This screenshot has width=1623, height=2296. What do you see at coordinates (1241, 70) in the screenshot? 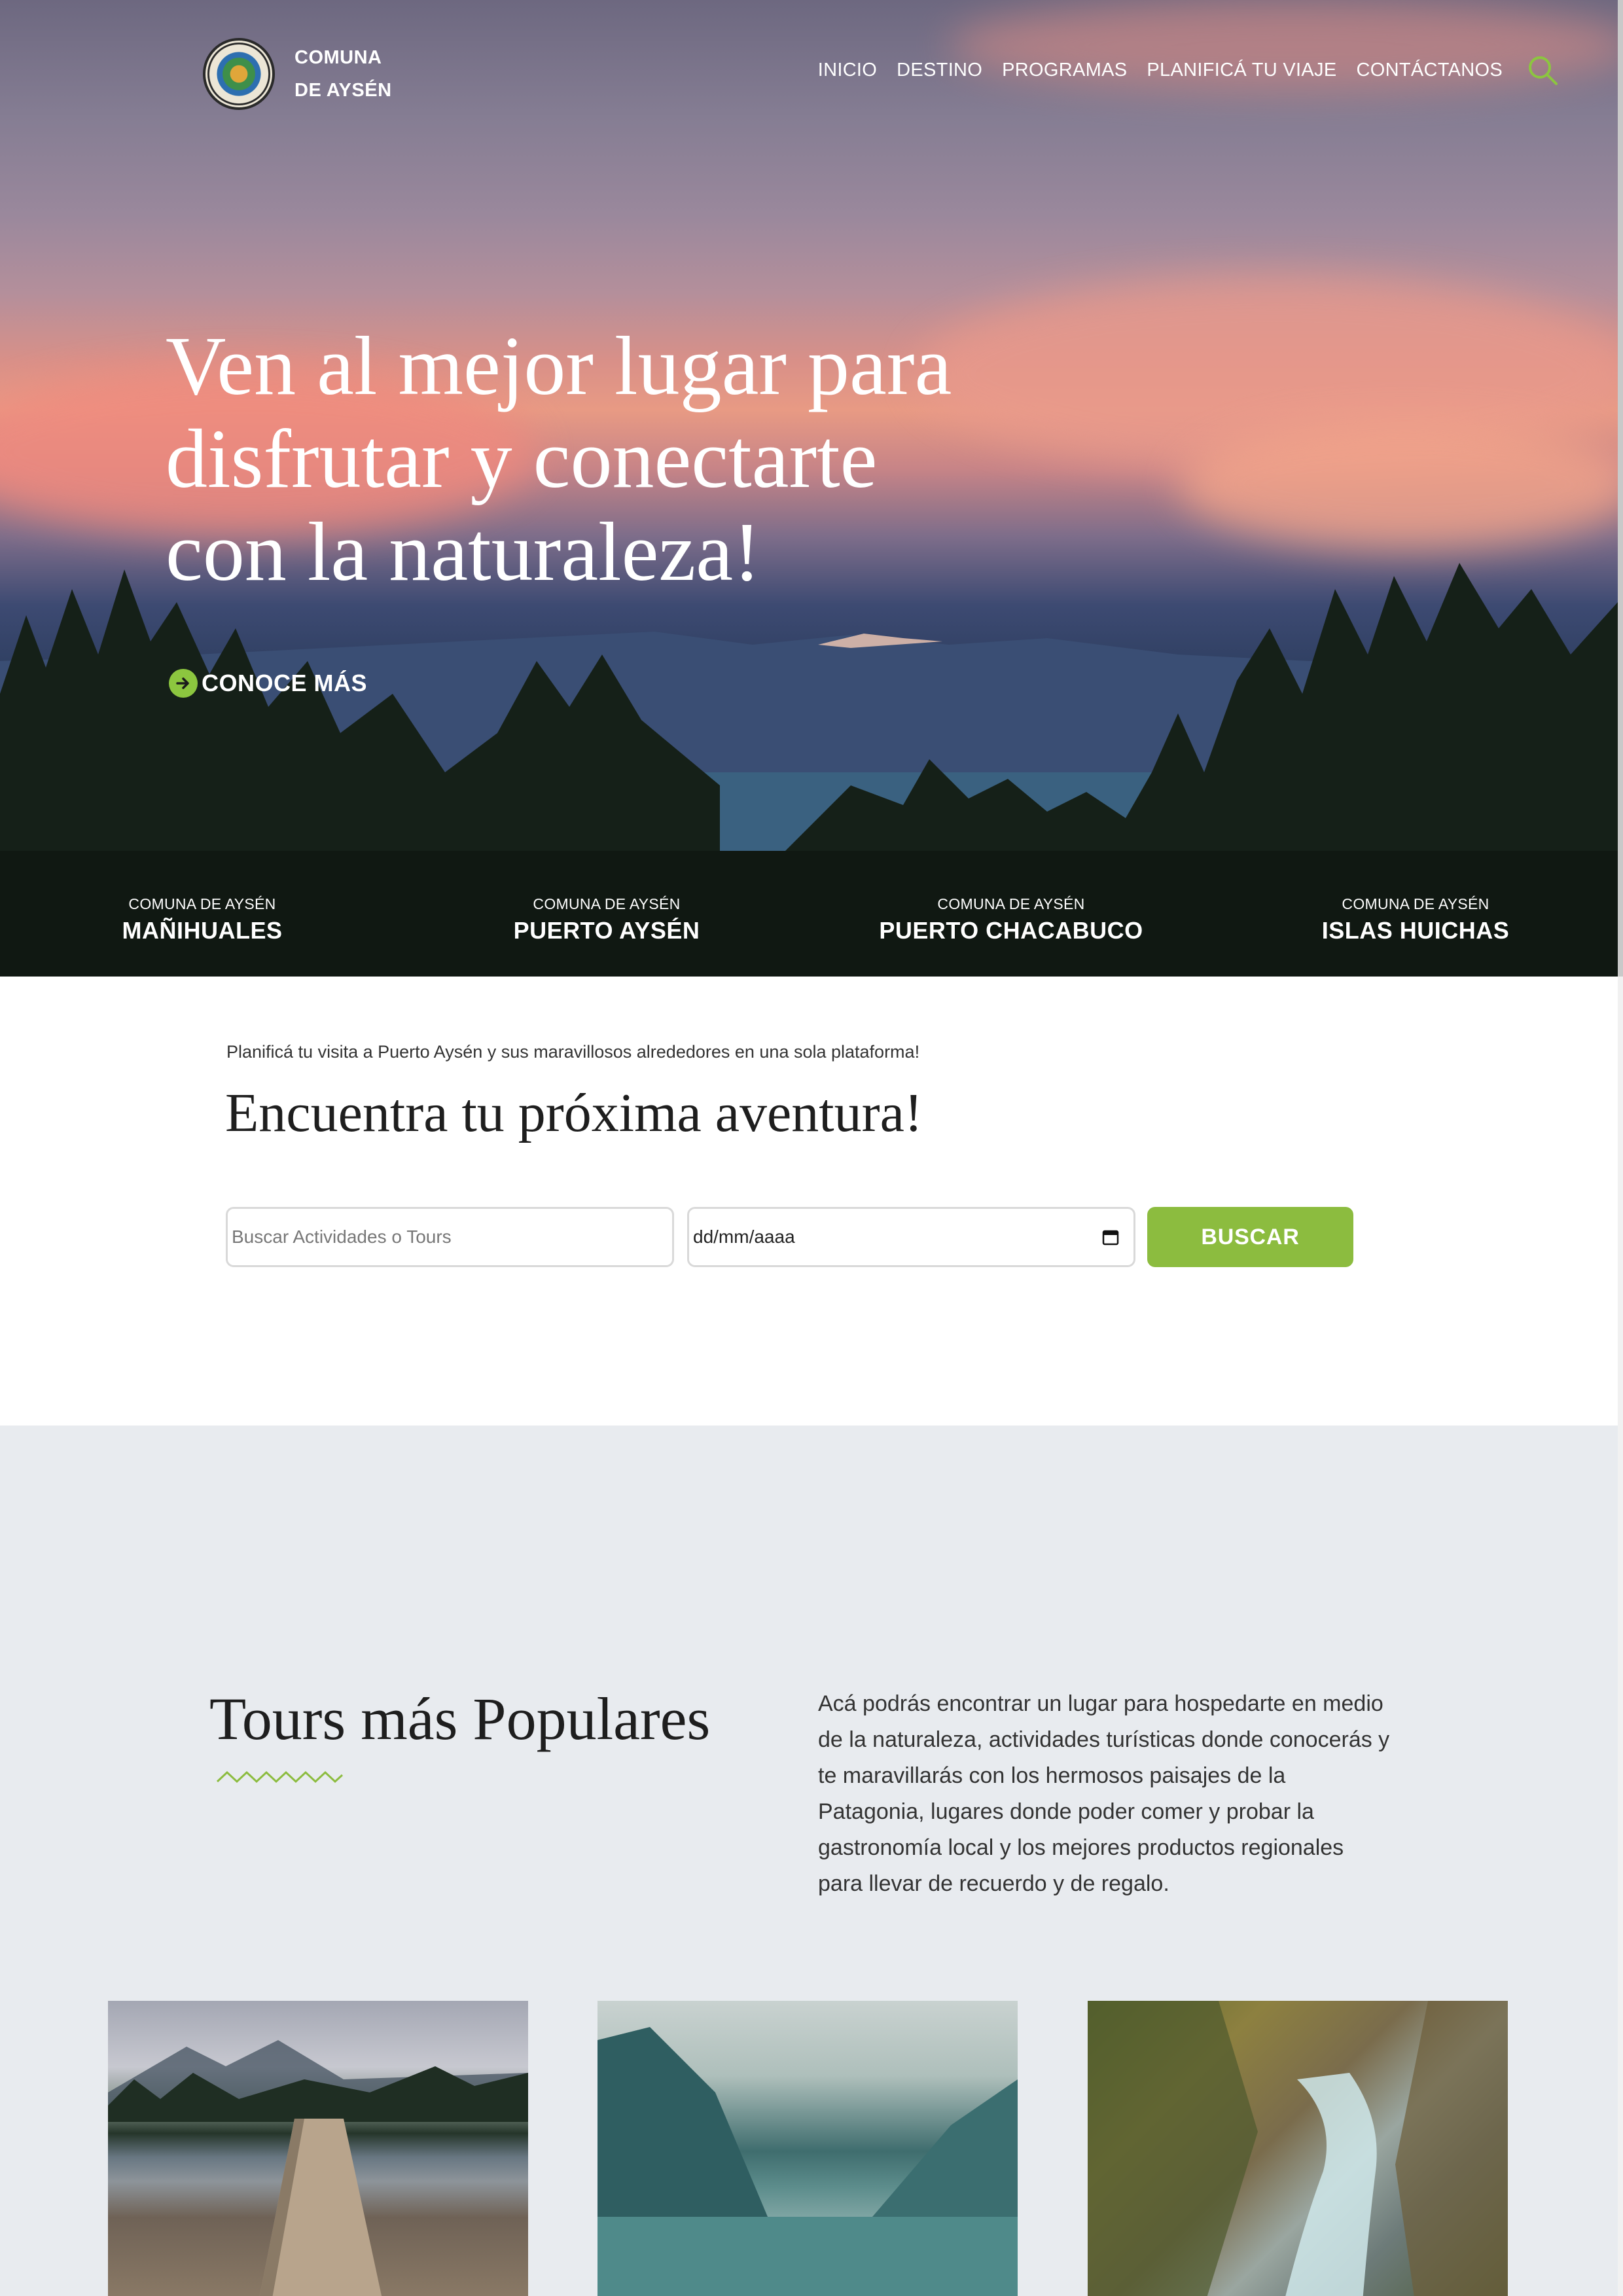
I see `nav-item-planifica: PLANIFICÁ TU VIAJE` at bounding box center [1241, 70].